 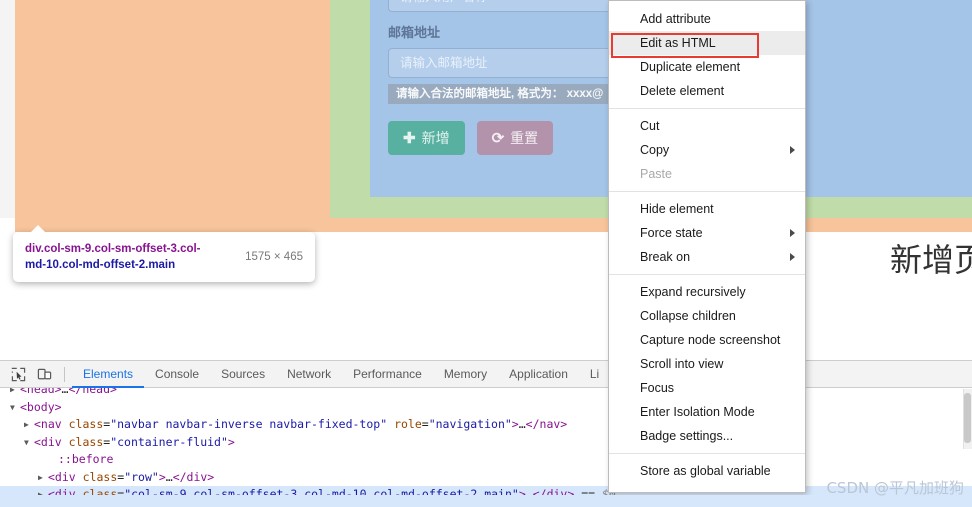 I want to click on context-menu-item-collapse-children: Collapse children, so click(x=707, y=316).